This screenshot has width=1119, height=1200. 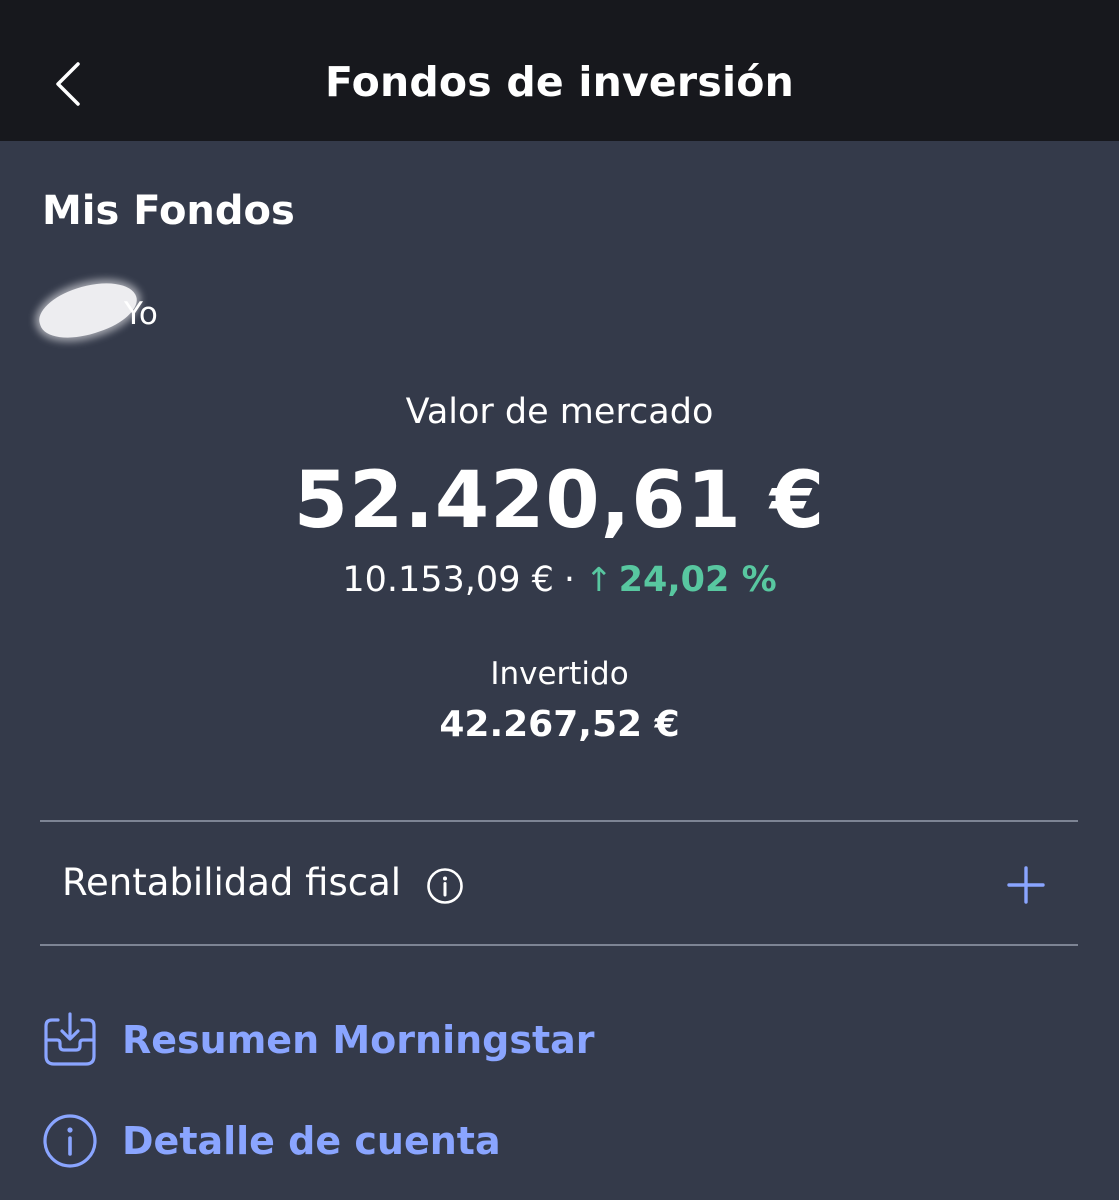 I want to click on market-value-label: Valor de mercado, so click(x=559, y=412).